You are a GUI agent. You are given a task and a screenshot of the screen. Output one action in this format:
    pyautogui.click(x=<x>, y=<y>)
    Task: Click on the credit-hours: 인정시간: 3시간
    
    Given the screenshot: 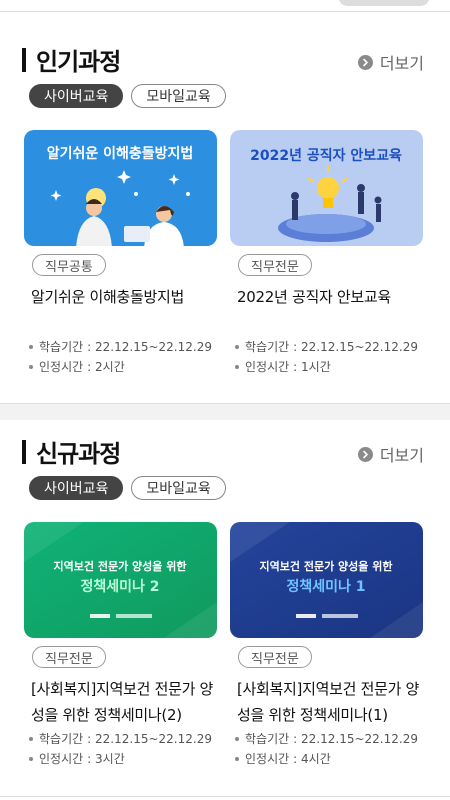 What is the action you would take?
    pyautogui.click(x=124, y=758)
    